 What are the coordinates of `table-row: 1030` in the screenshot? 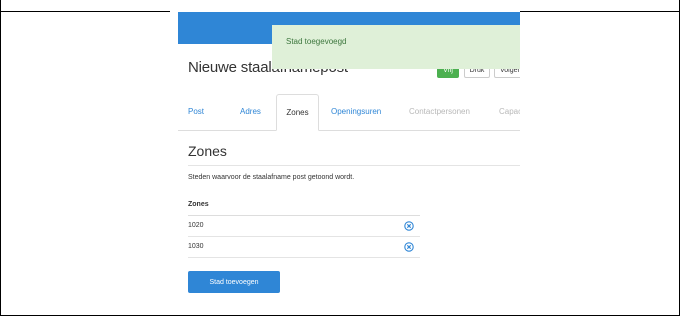 It's located at (304, 247).